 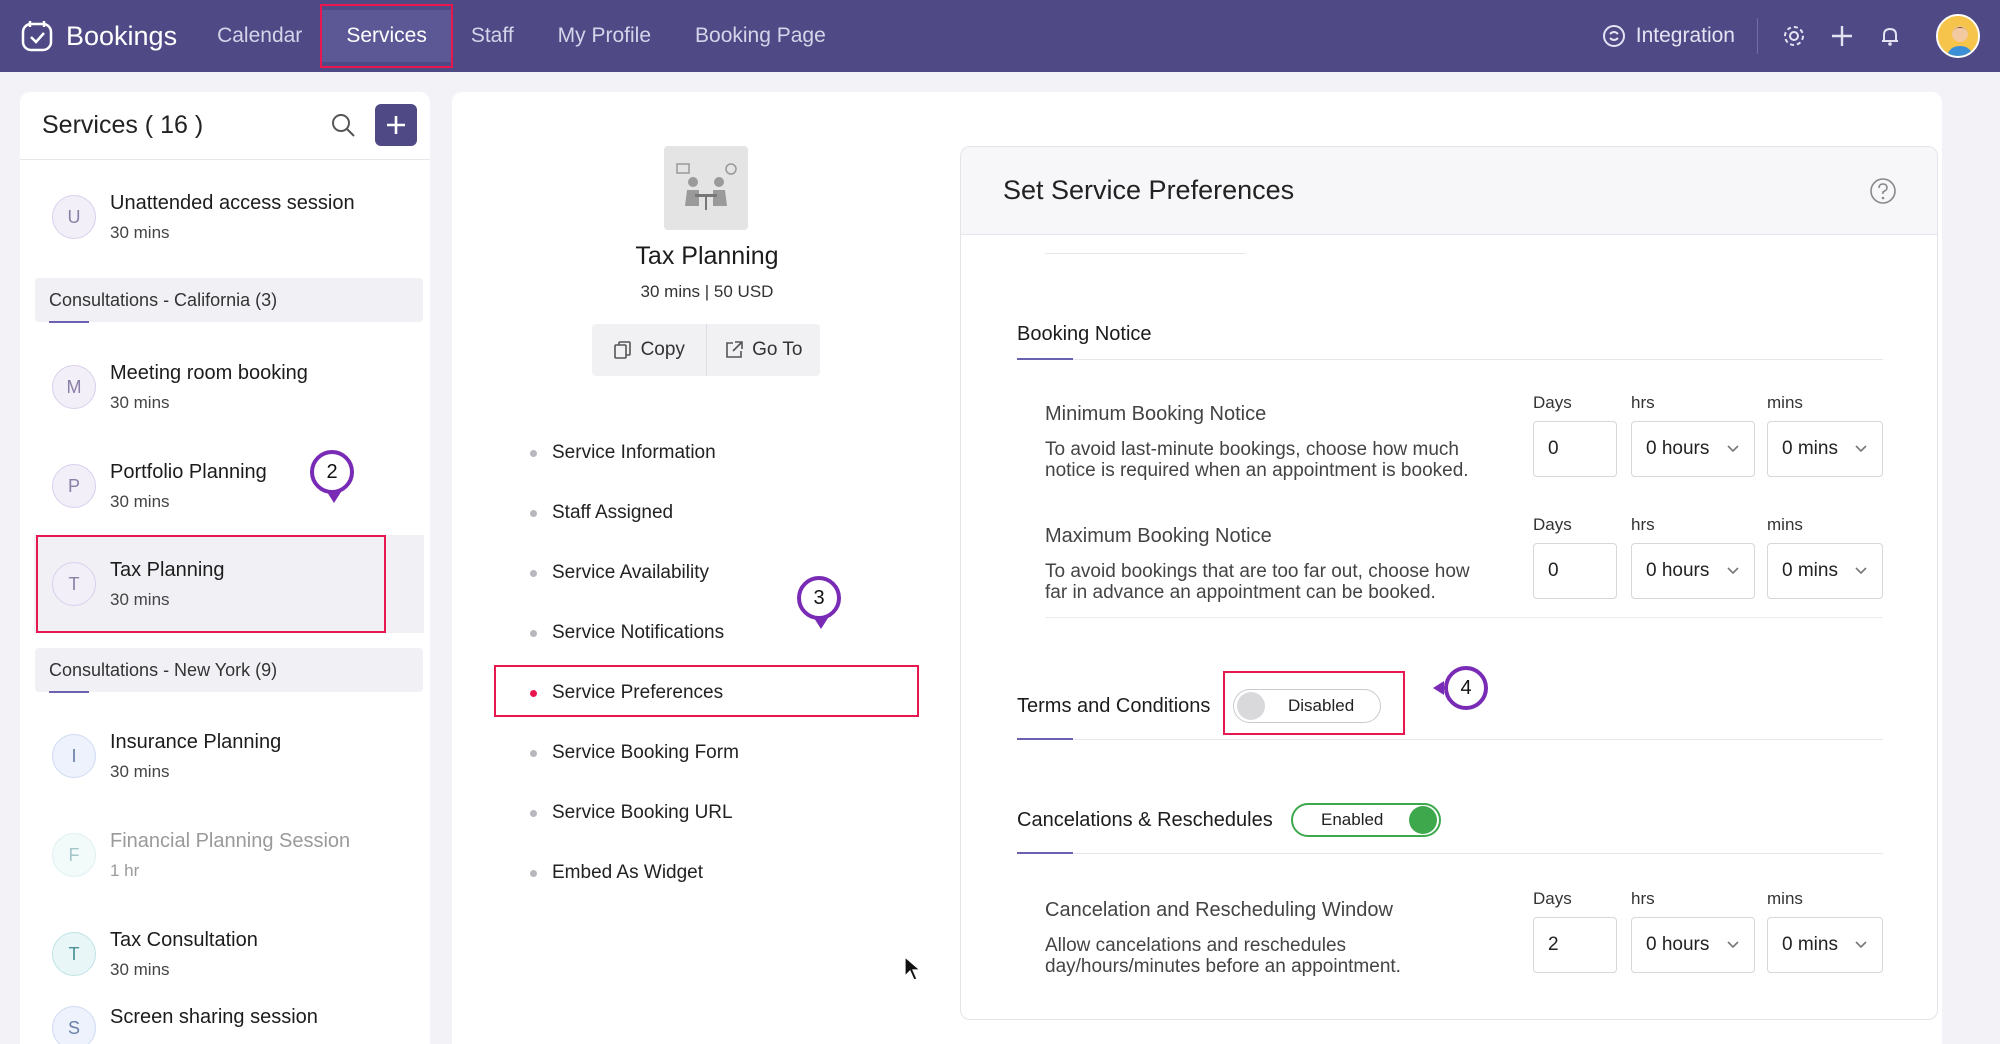 I want to click on min-days-input: 0, so click(x=1575, y=449).